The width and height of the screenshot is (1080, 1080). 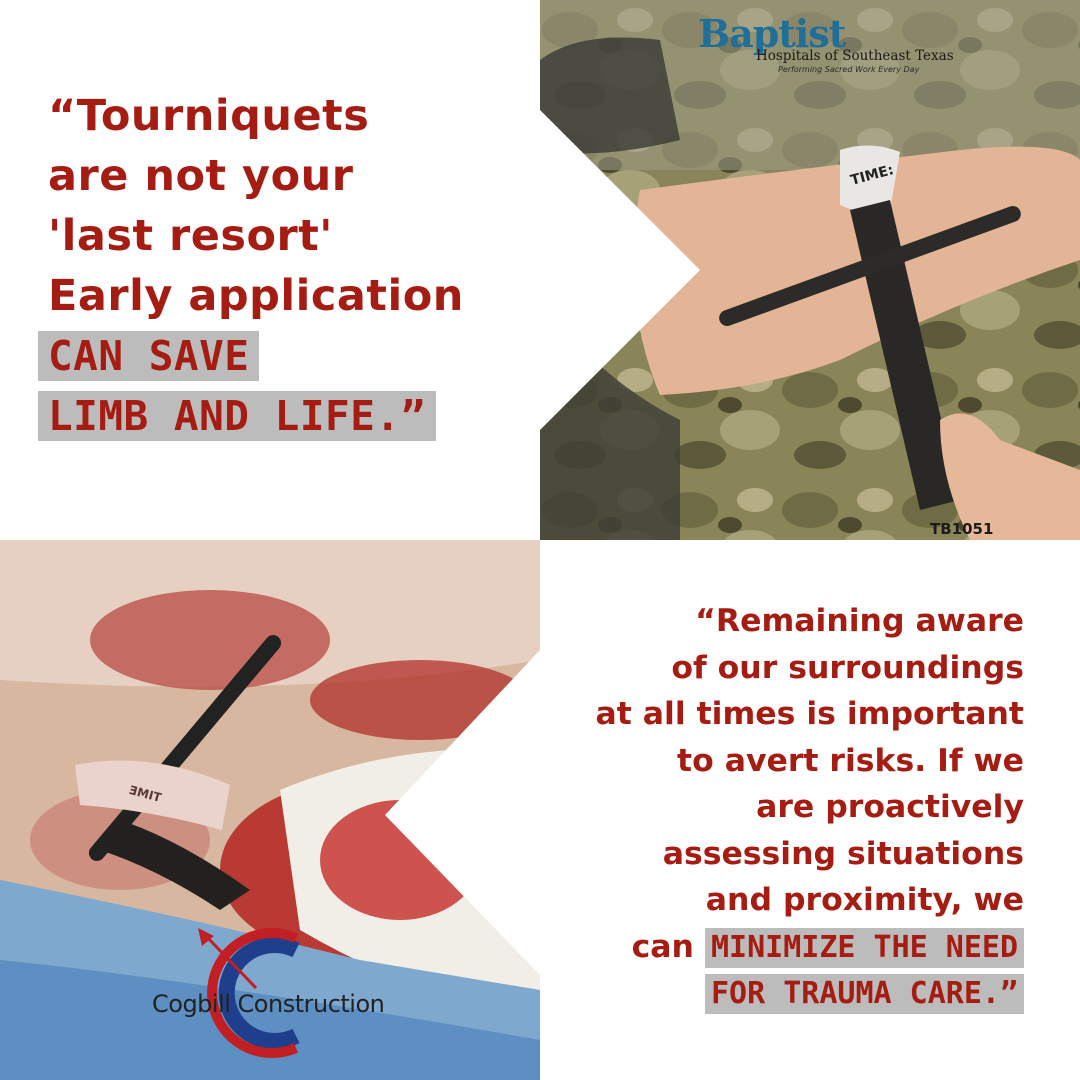 I want to click on quote-highlight: CAN SAVE, so click(x=149, y=356).